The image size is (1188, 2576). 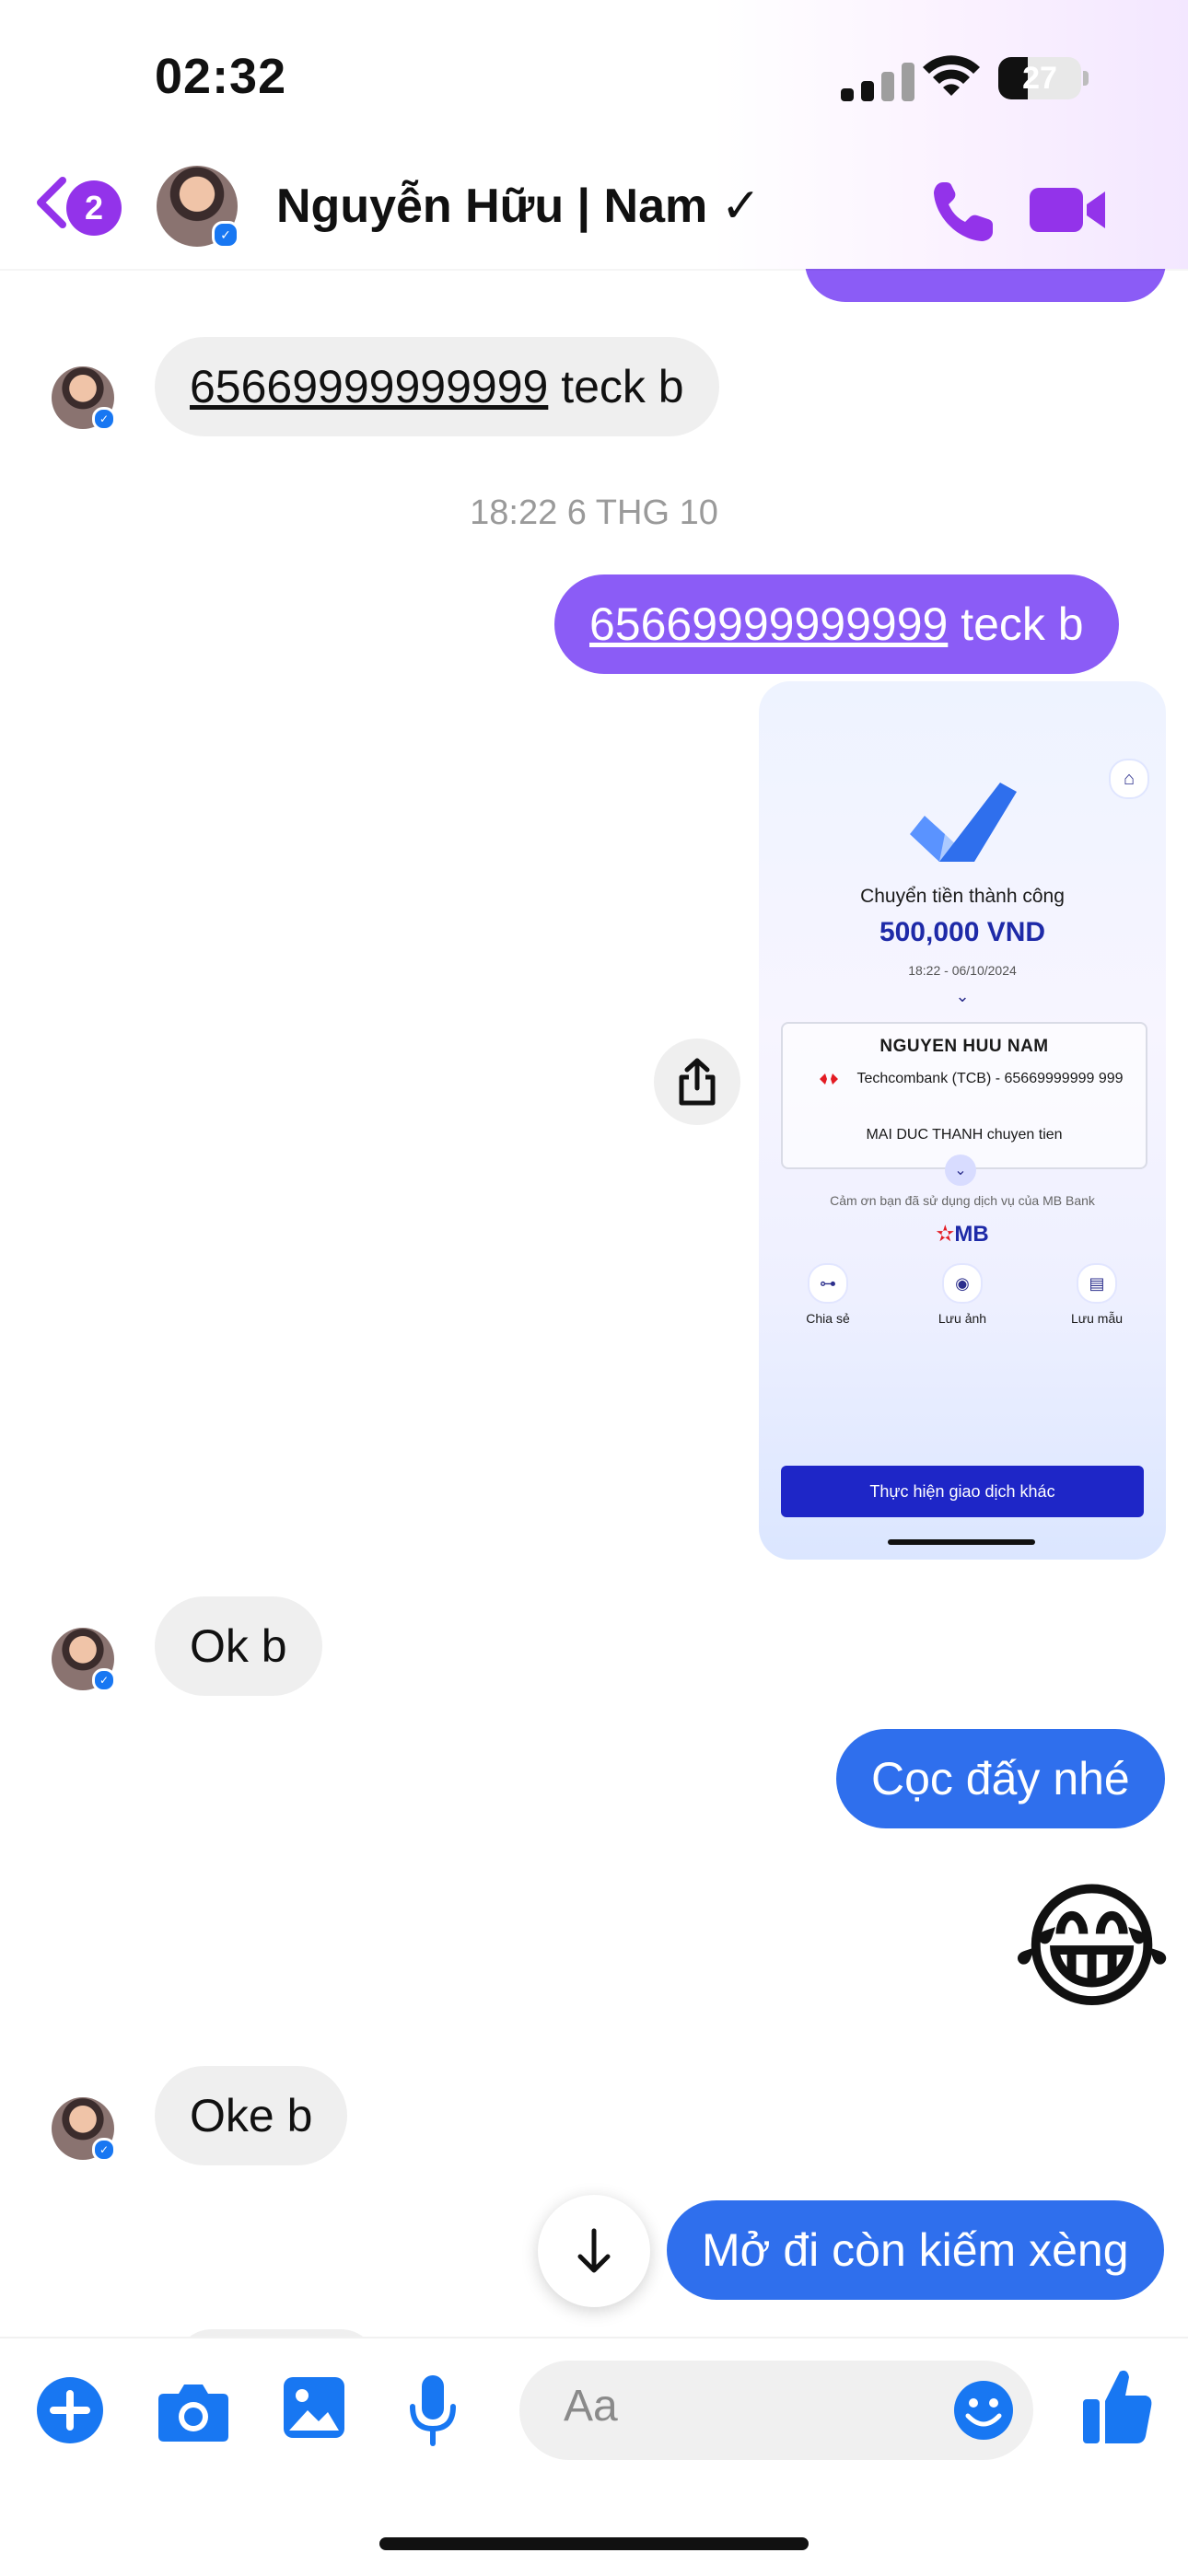 What do you see at coordinates (433, 2410) in the screenshot?
I see `microphone-icon` at bounding box center [433, 2410].